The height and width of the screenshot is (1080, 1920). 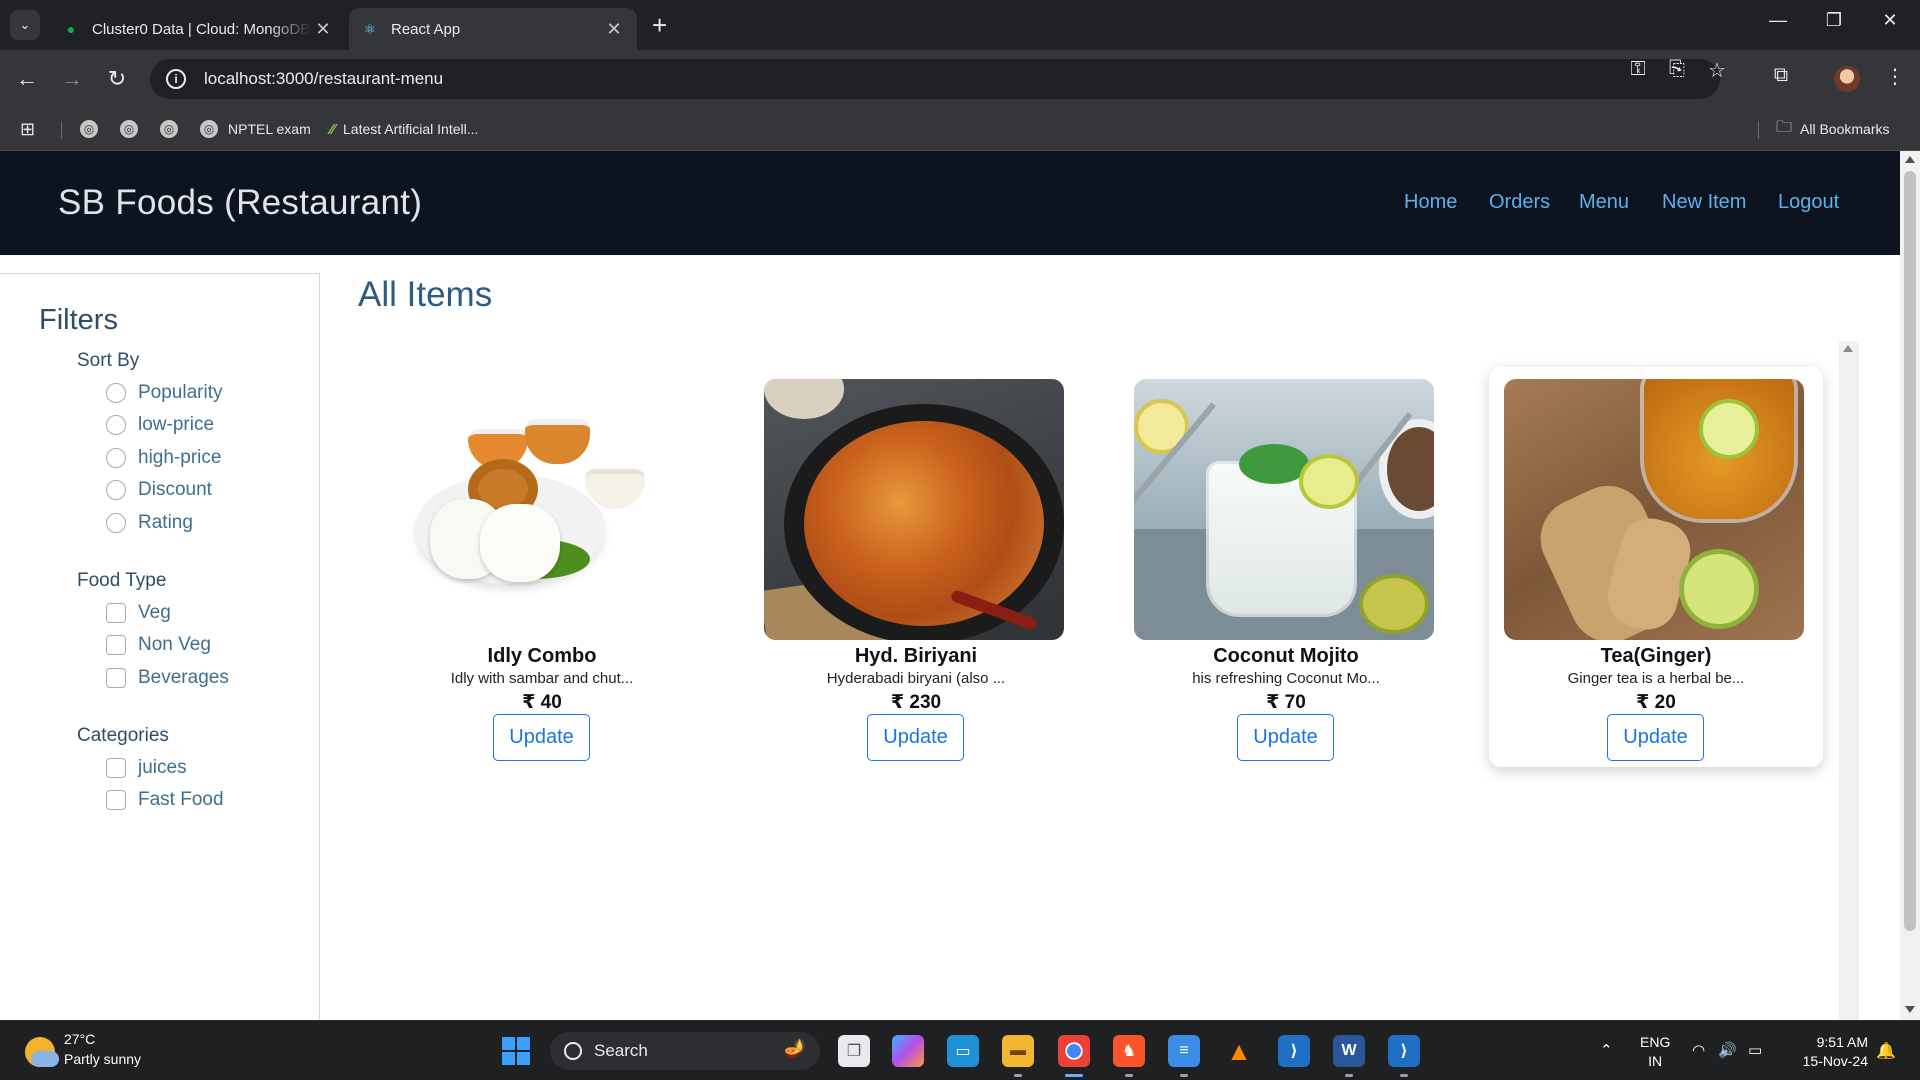 I want to click on food-type-title: Food Type, so click(x=122, y=580).